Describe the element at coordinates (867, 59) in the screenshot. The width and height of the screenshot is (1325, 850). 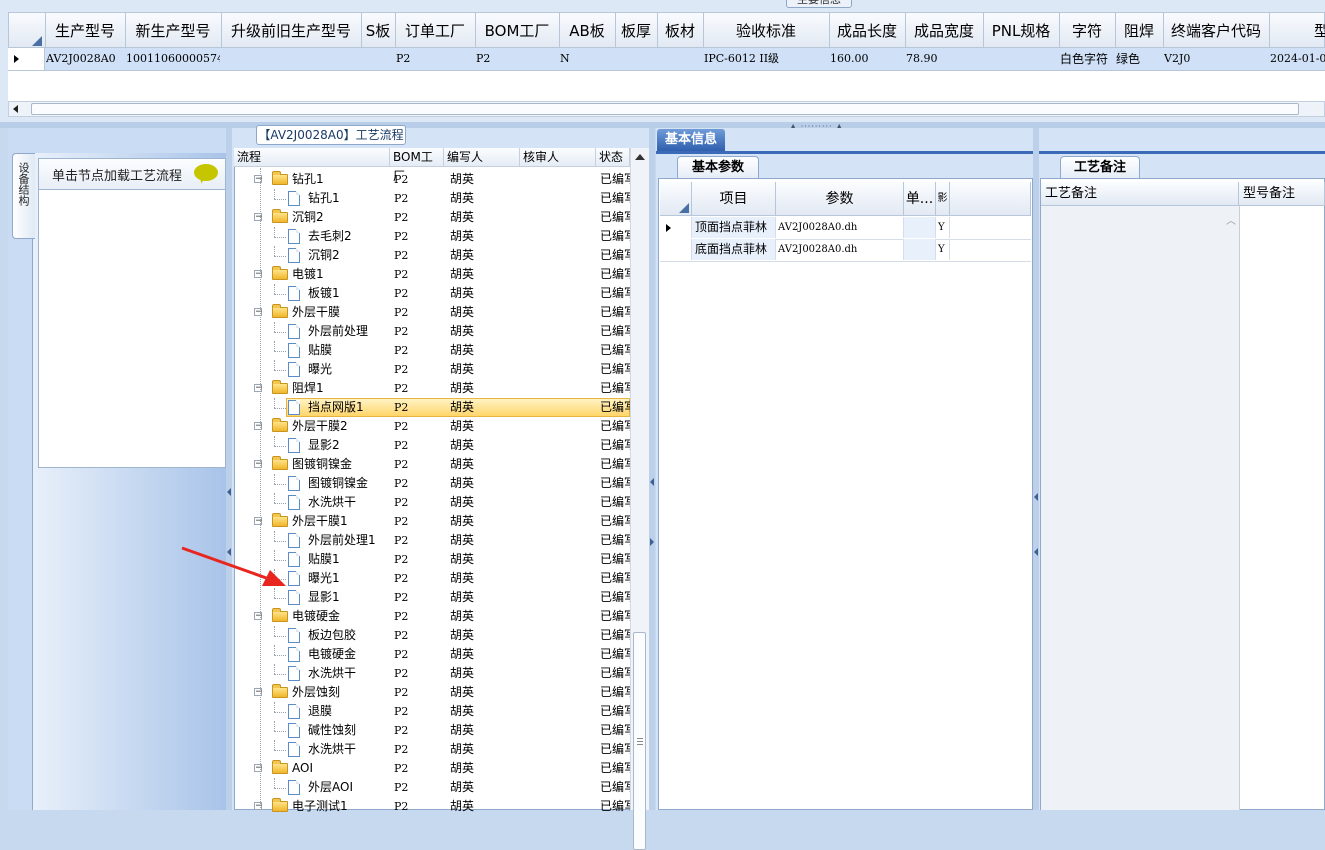
I see `main-grid-cell: 160.00` at that location.